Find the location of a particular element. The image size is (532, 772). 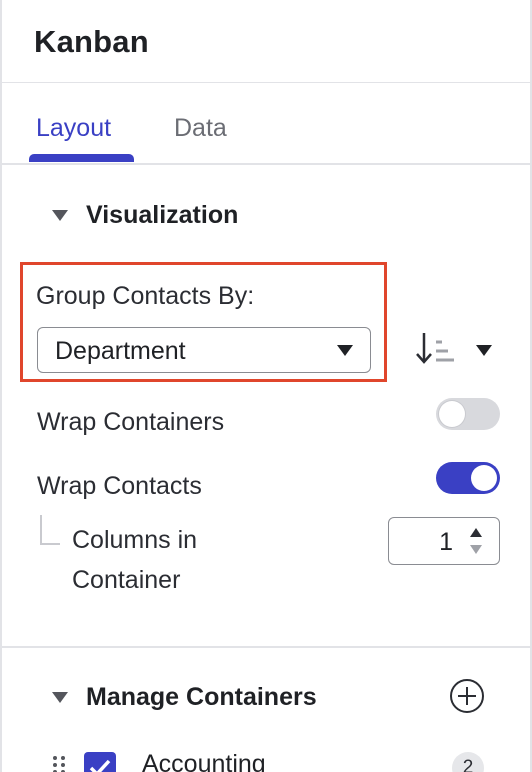

wrap-containers-toggle is located at coordinates (468, 414).